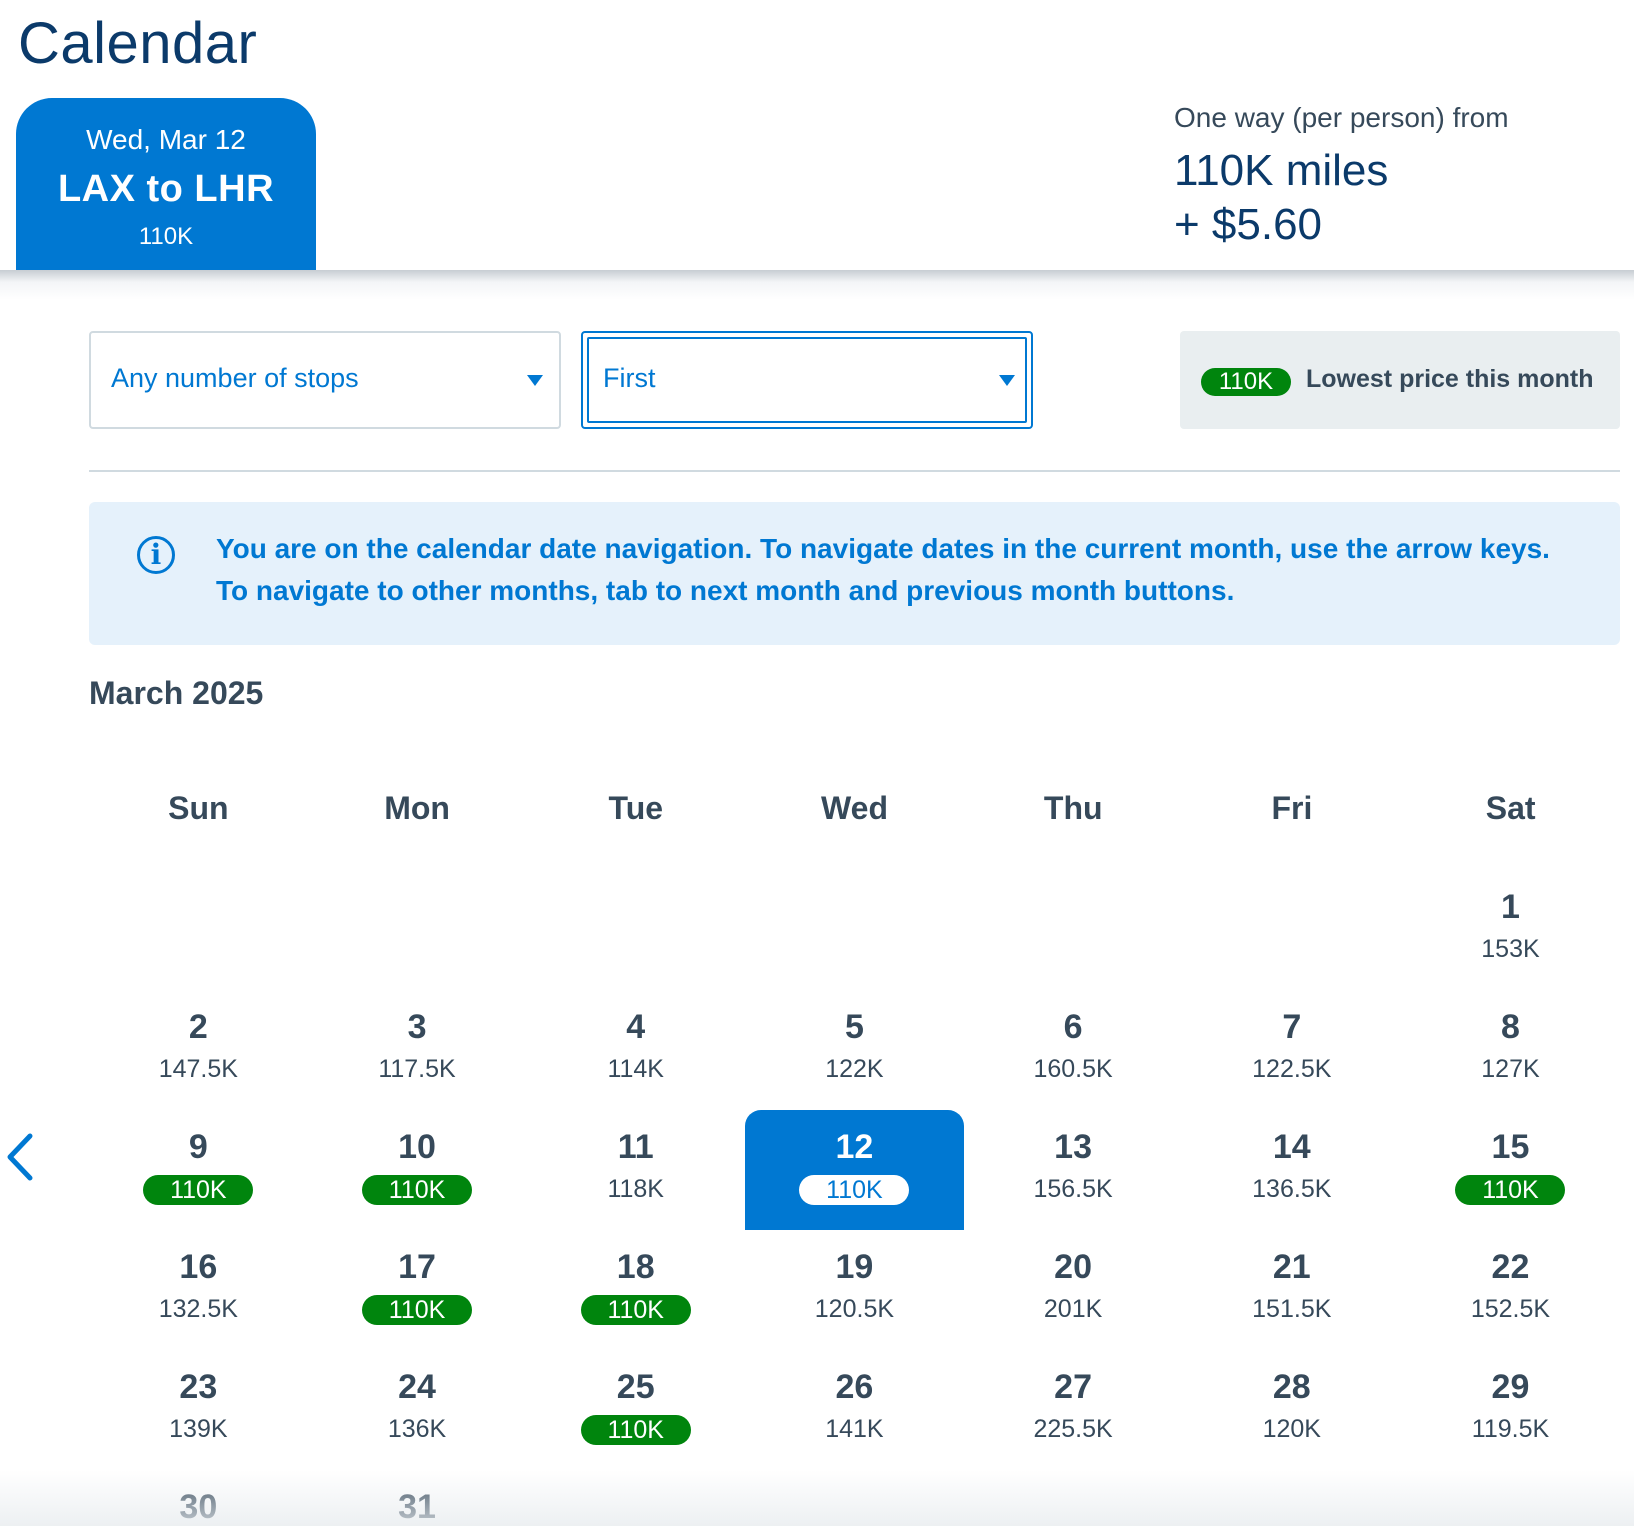  Describe the element at coordinates (198, 1410) in the screenshot. I see `calendar-day-23: 23 139K` at that location.